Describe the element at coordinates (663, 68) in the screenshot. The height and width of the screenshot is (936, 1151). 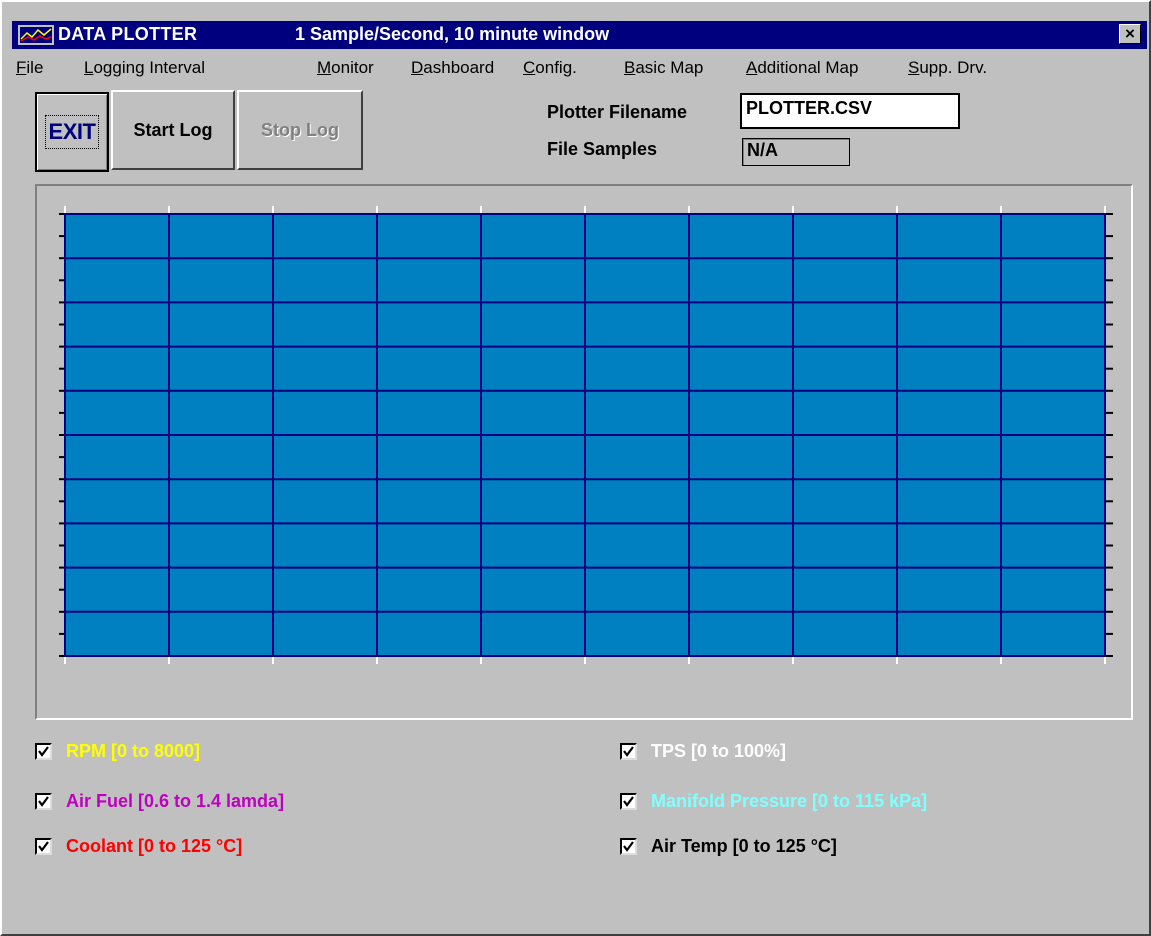
I see `menu-basic-map: Basic Map` at that location.